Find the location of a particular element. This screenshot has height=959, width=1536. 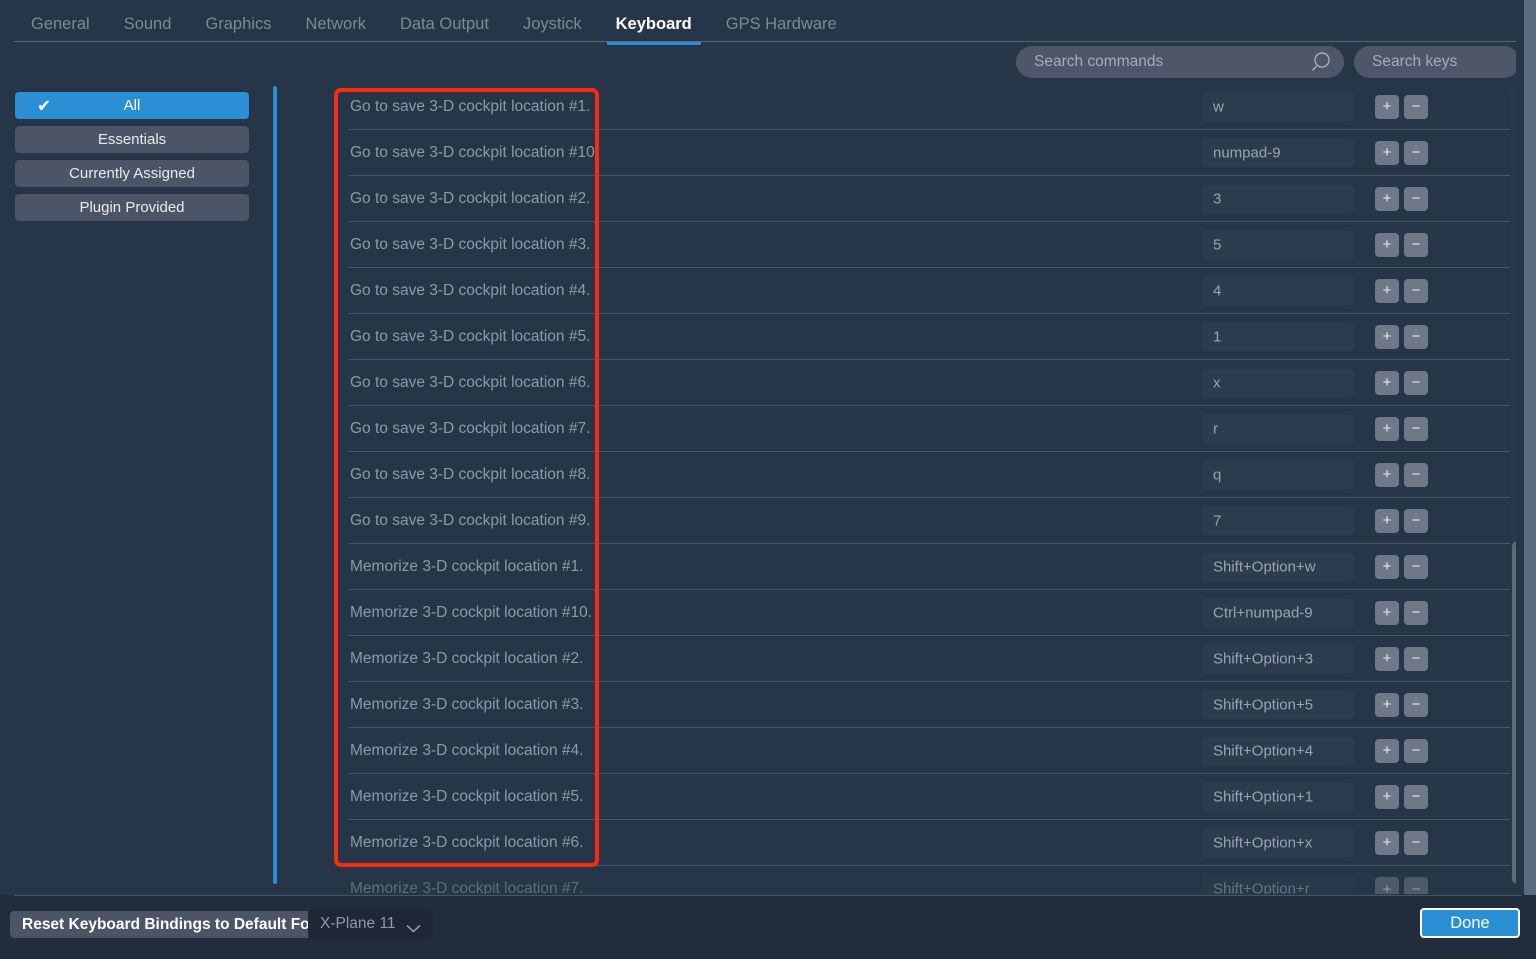

filter-label: Currently Assigned is located at coordinates (132, 173).